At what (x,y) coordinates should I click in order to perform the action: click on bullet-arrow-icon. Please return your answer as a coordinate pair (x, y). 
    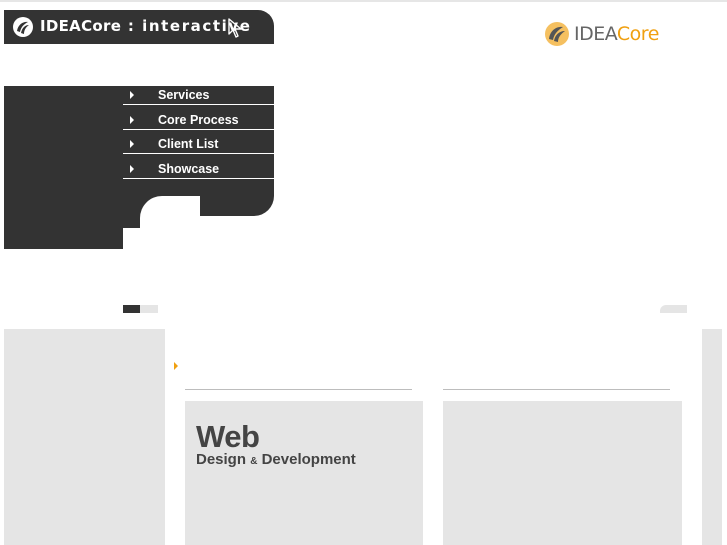
    Looking at the image, I should click on (176, 366).